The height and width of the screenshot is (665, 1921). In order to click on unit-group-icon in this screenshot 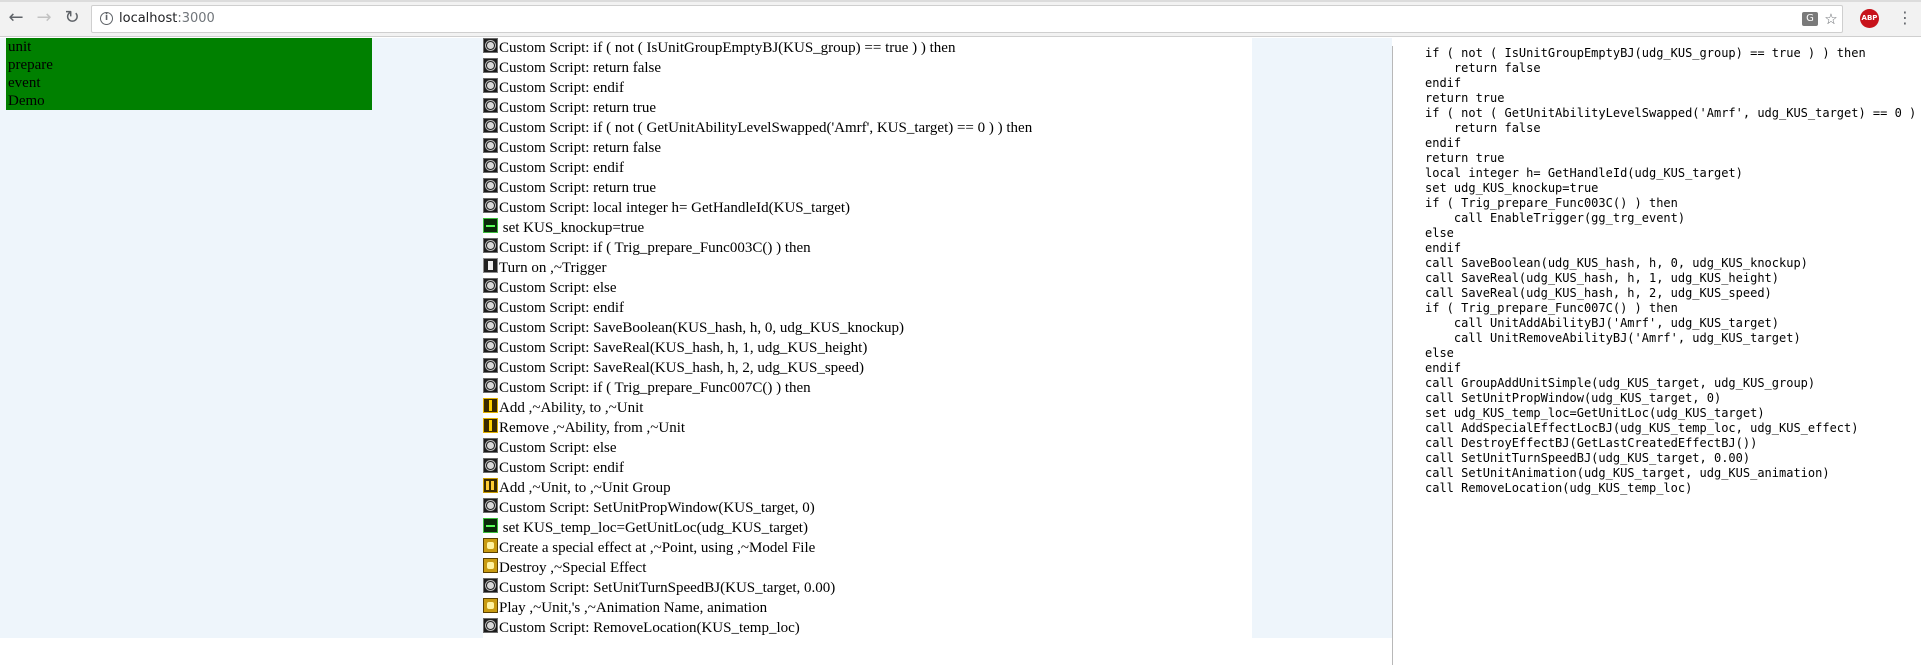, I will do `click(490, 485)`.